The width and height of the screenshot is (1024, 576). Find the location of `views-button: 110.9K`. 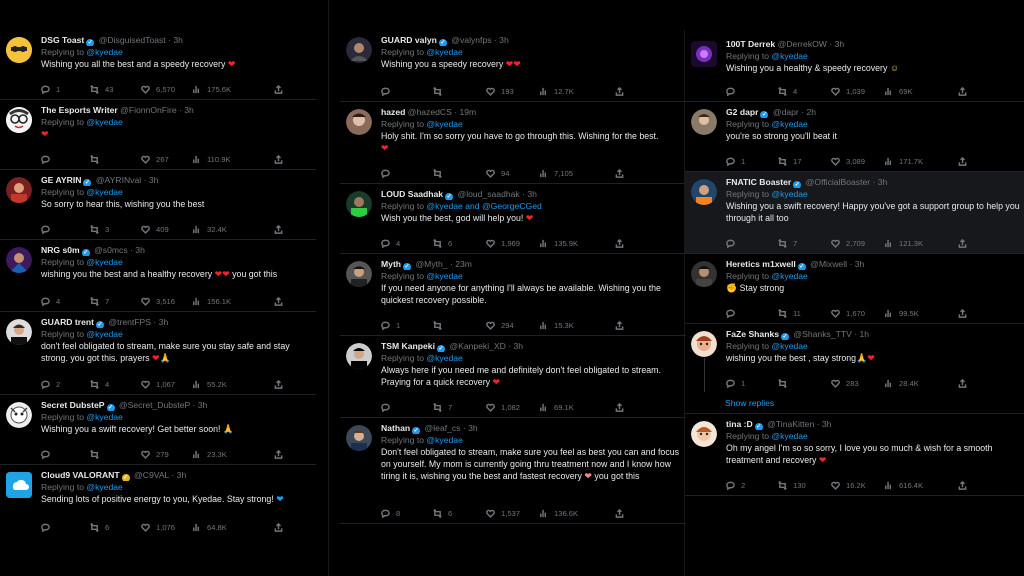

views-button: 110.9K is located at coordinates (211, 159).